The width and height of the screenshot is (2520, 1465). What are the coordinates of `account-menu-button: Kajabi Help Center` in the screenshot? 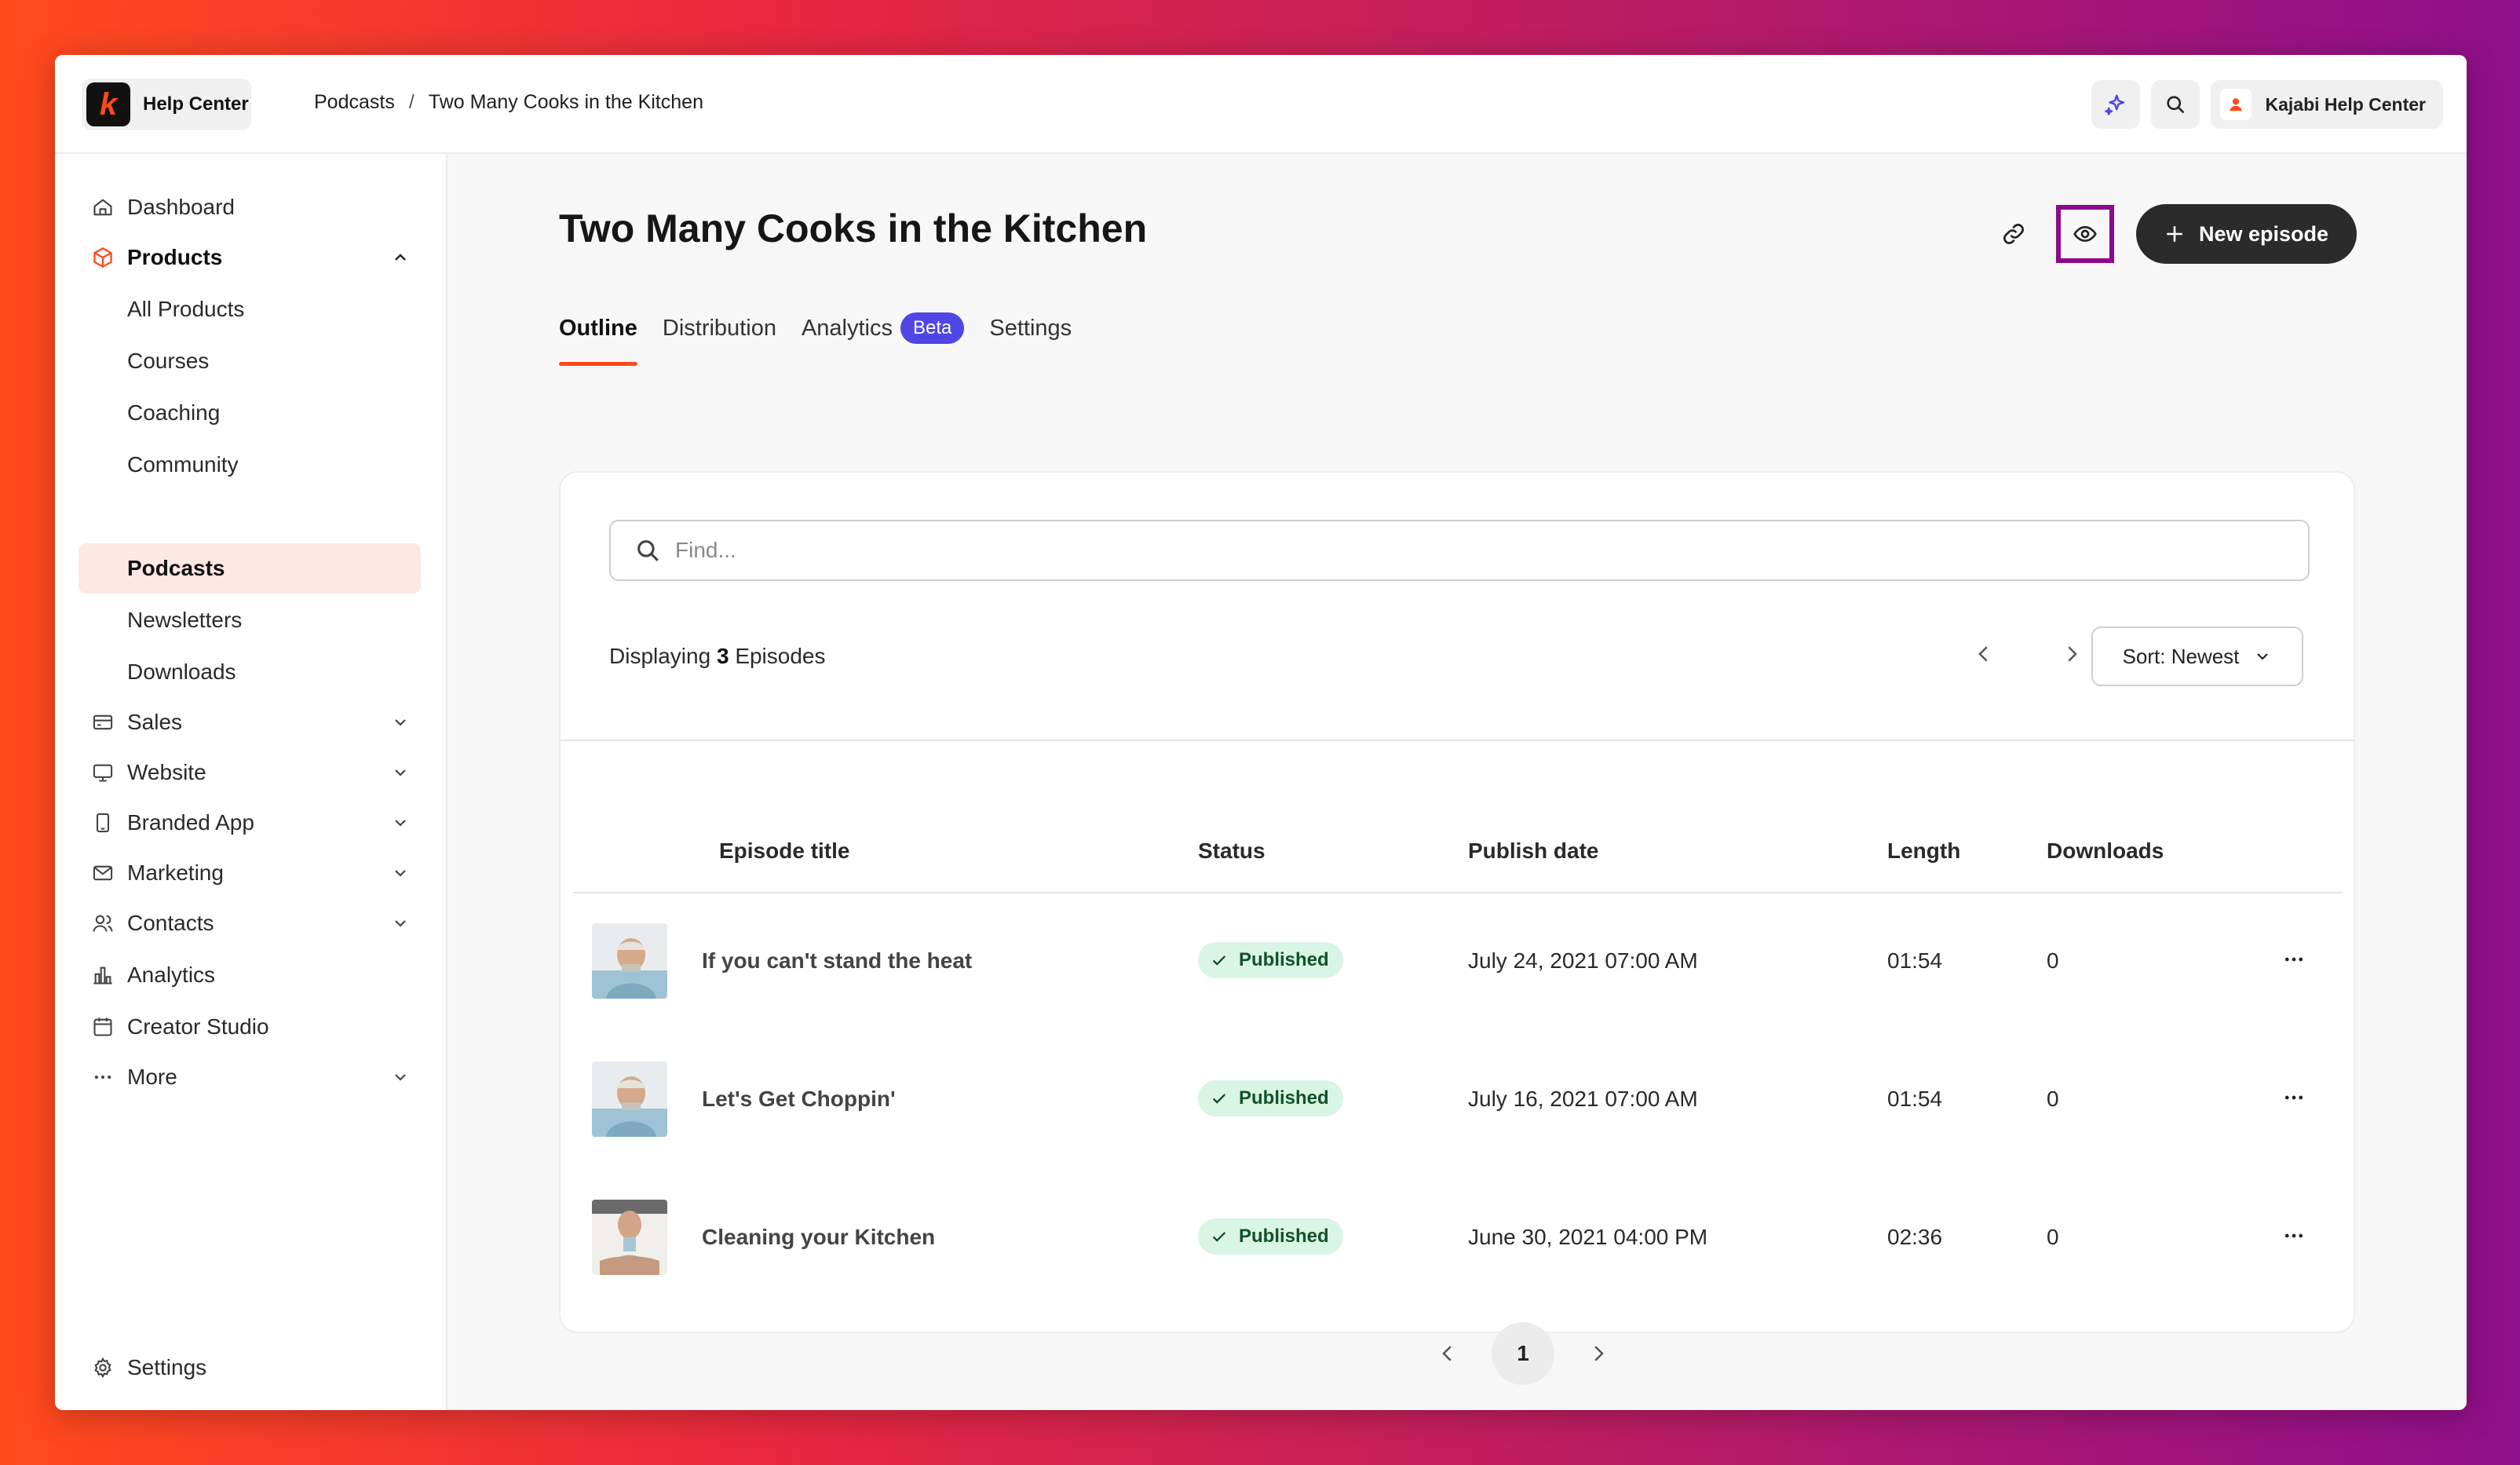 It's located at (2326, 104).